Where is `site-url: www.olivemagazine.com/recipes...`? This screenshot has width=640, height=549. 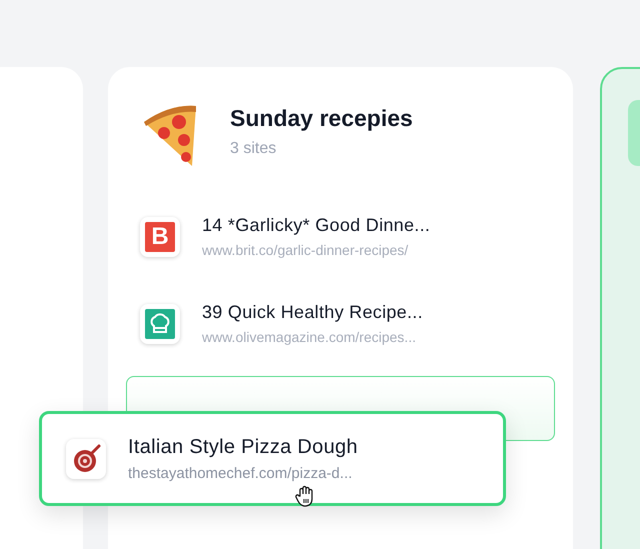
site-url: www.olivemagazine.com/recipes... is located at coordinates (309, 337).